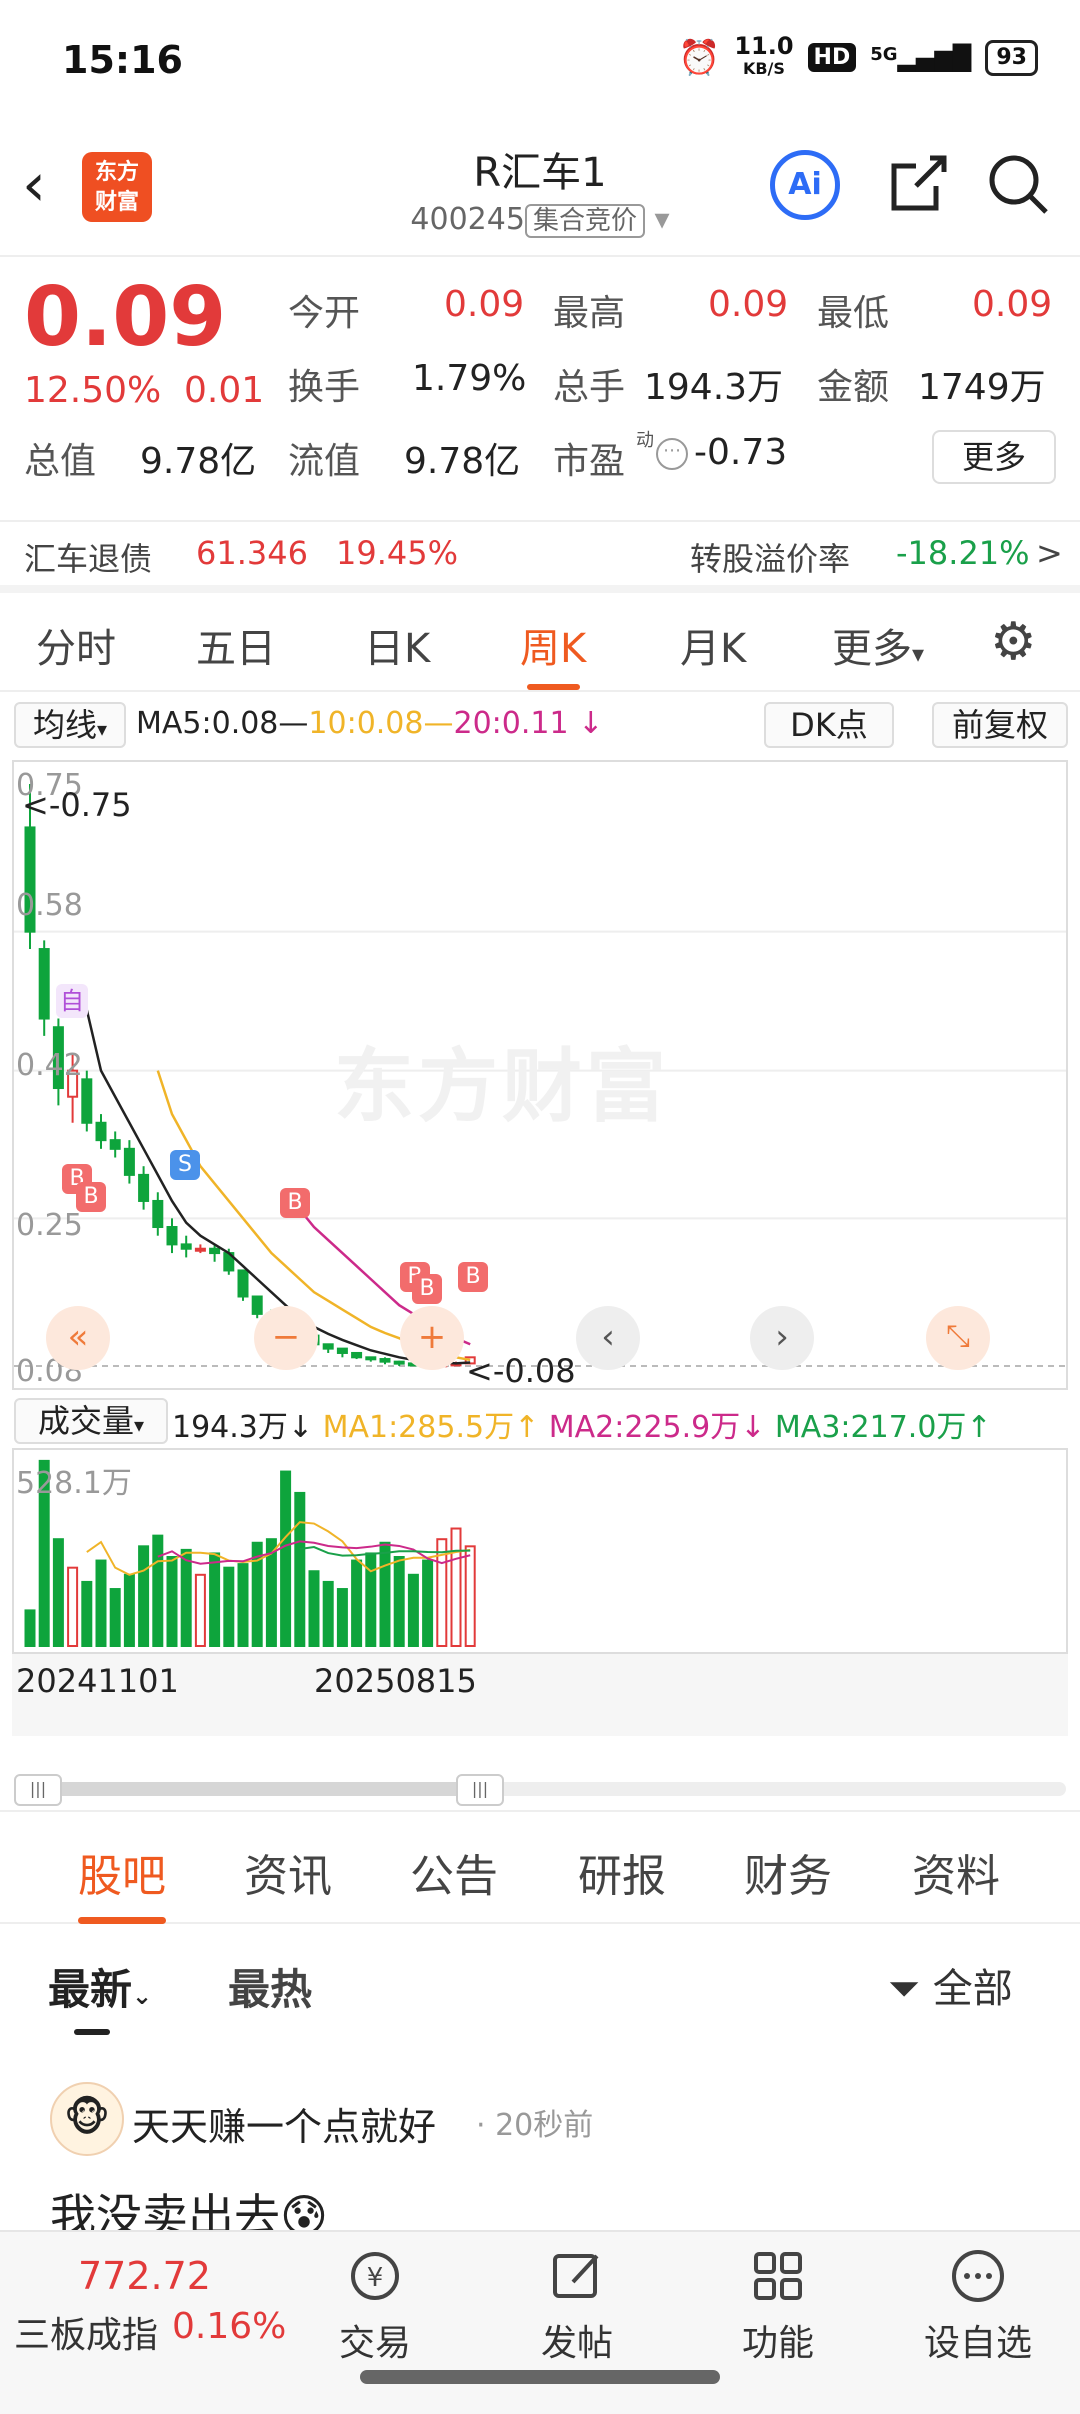 This screenshot has height=2414, width=1080. I want to click on signal-icon: 5G▂▄▆█, so click(921, 57).